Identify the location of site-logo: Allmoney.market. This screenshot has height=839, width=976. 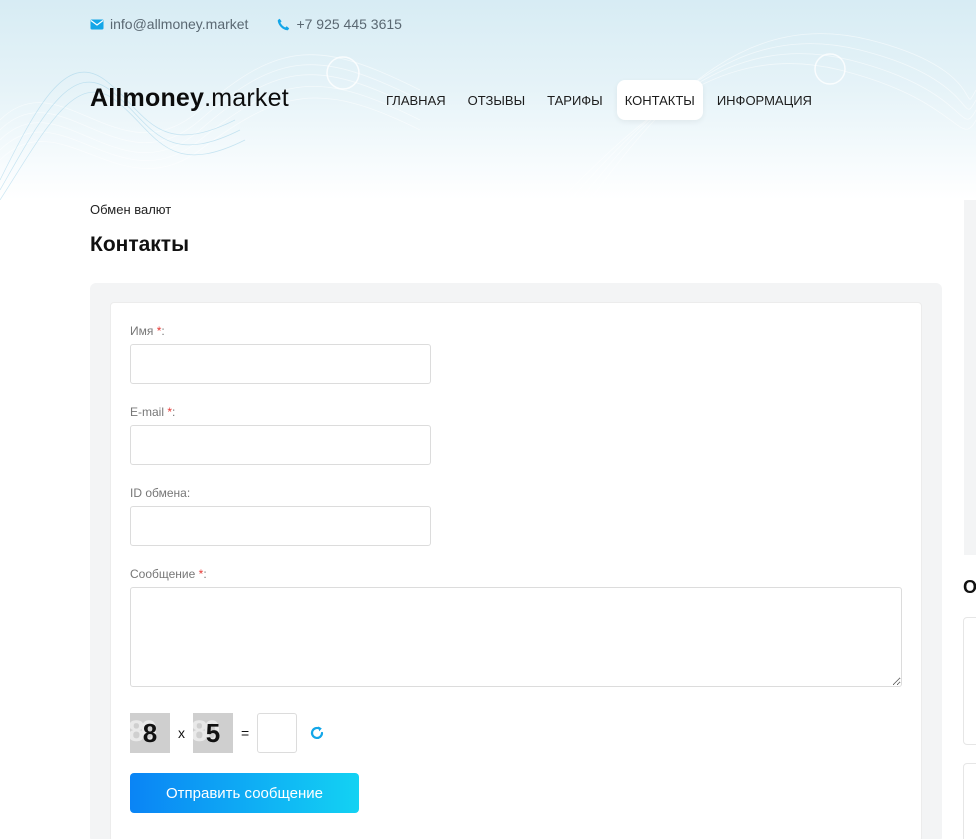
(189, 98).